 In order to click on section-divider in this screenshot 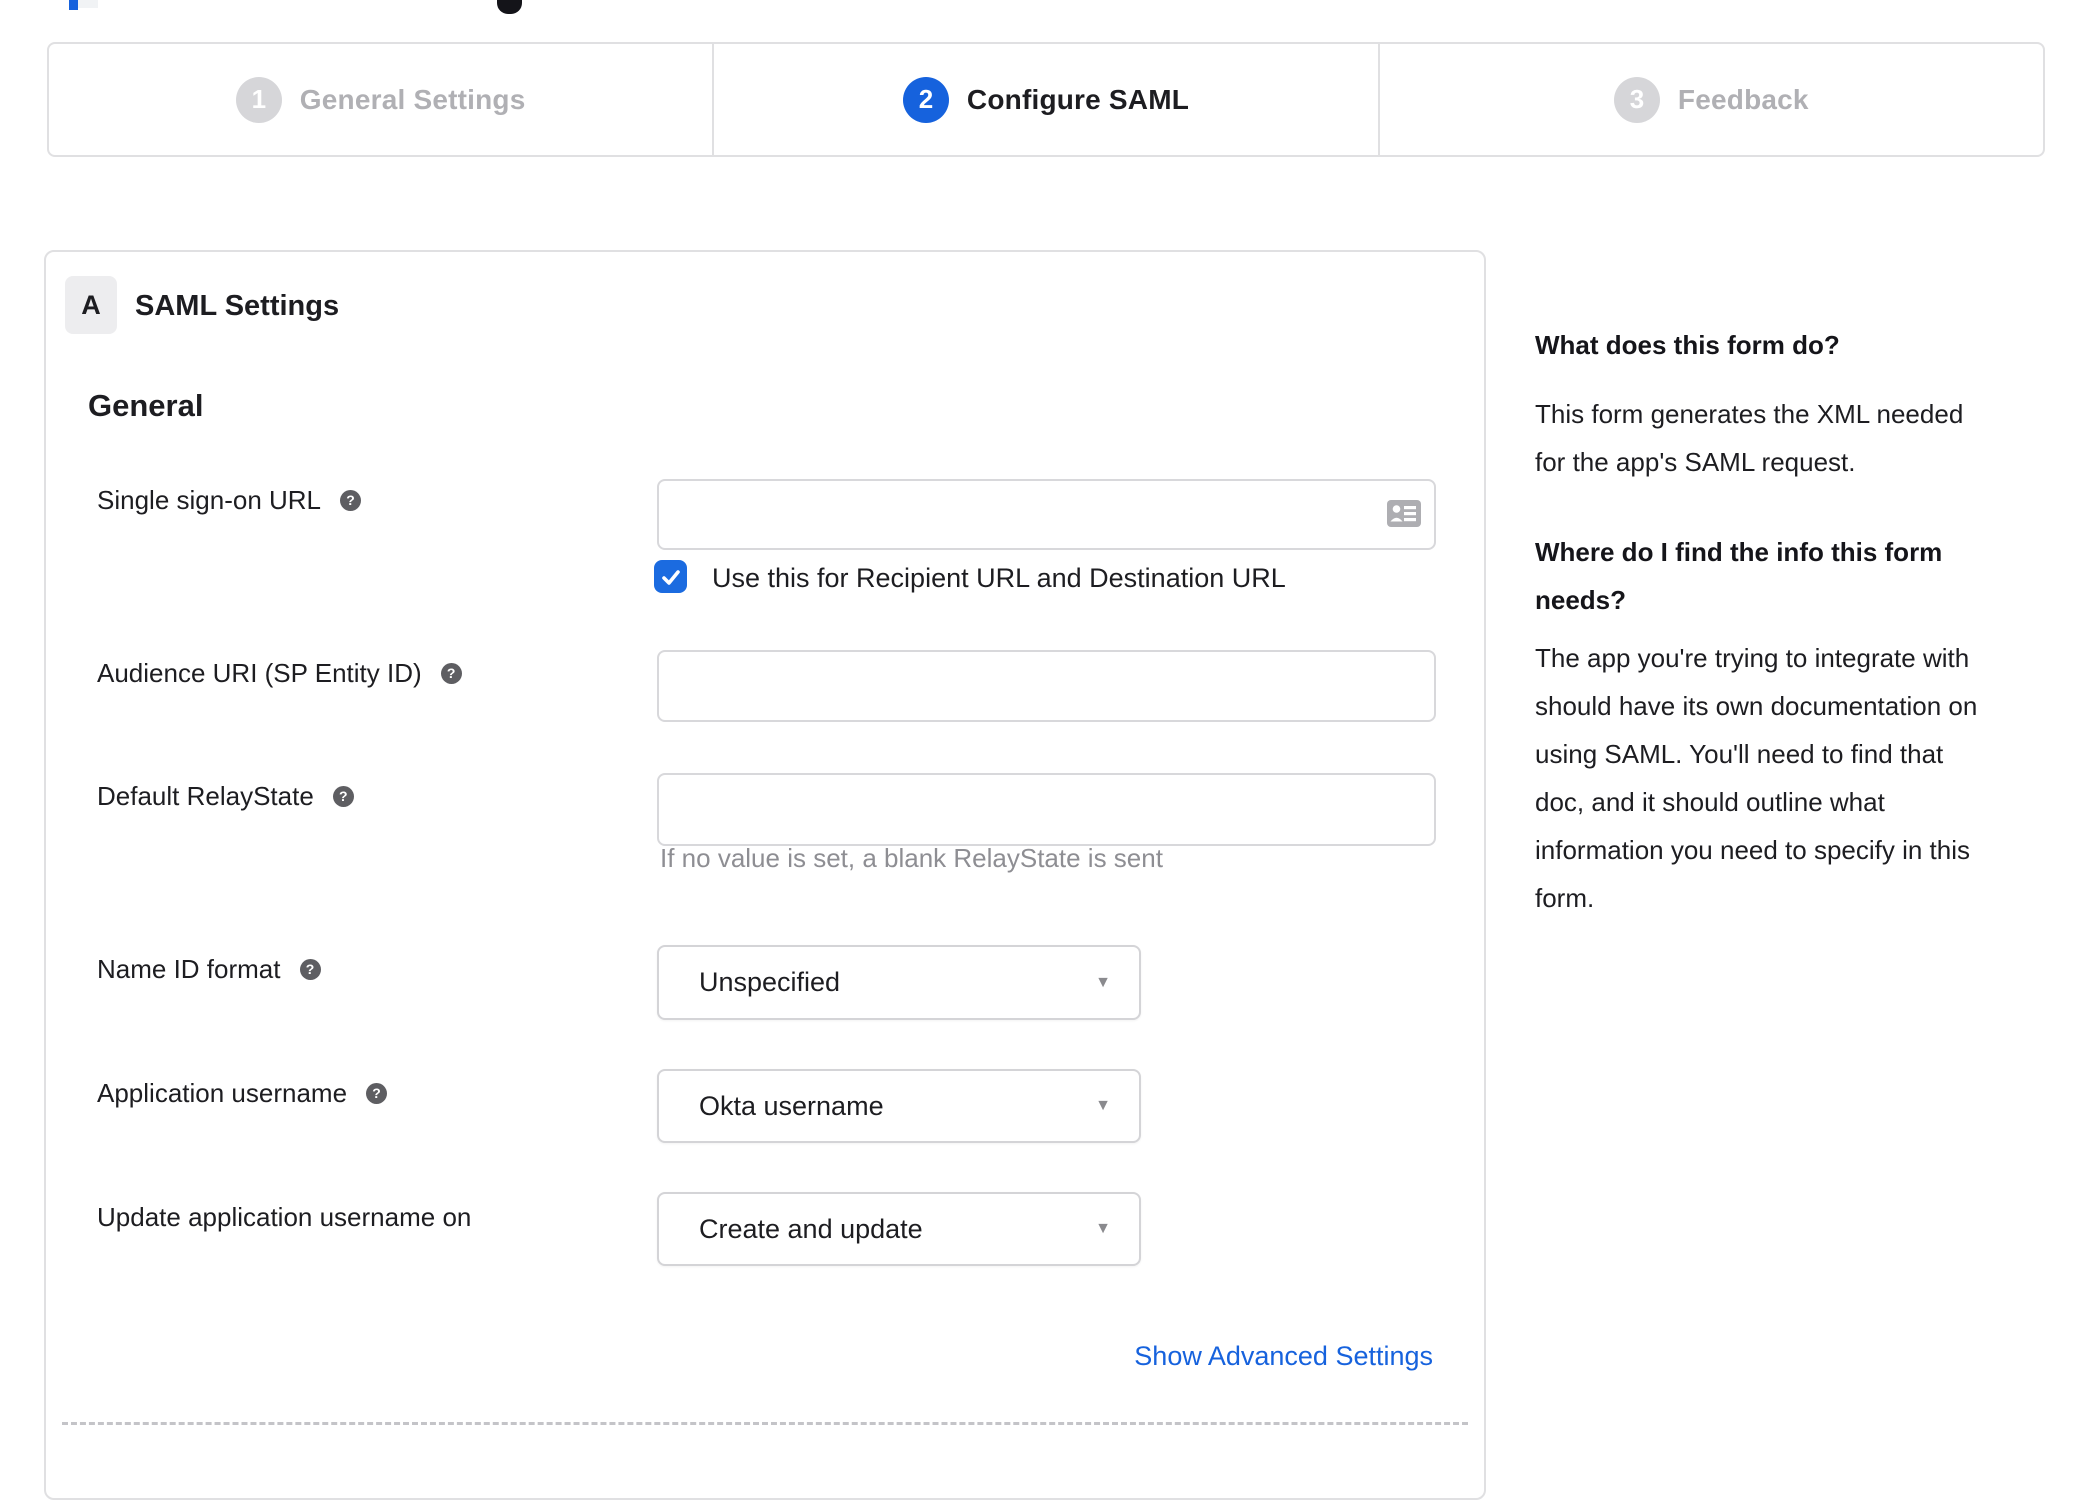, I will do `click(765, 1423)`.